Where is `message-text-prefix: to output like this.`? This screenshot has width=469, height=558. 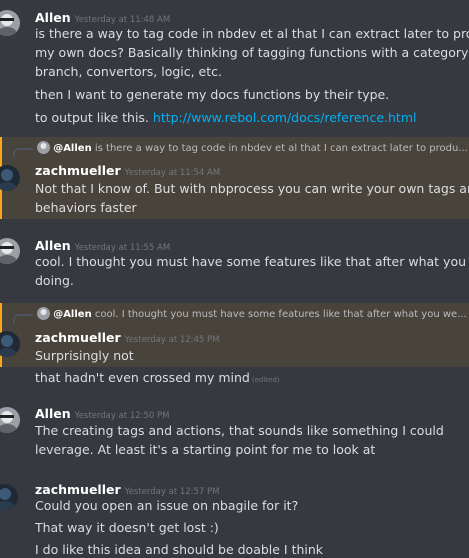 message-text-prefix: to output like this. is located at coordinates (94, 117).